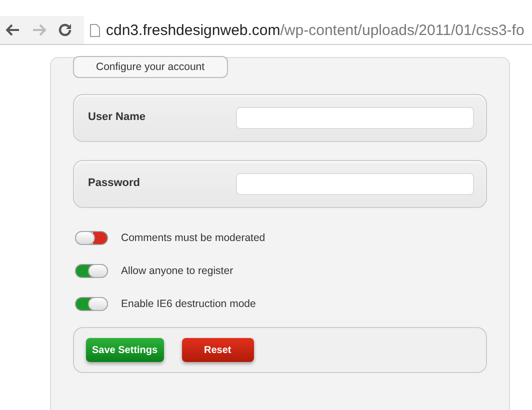  Describe the element at coordinates (125, 350) in the screenshot. I see `save-button: Save Settings` at that location.